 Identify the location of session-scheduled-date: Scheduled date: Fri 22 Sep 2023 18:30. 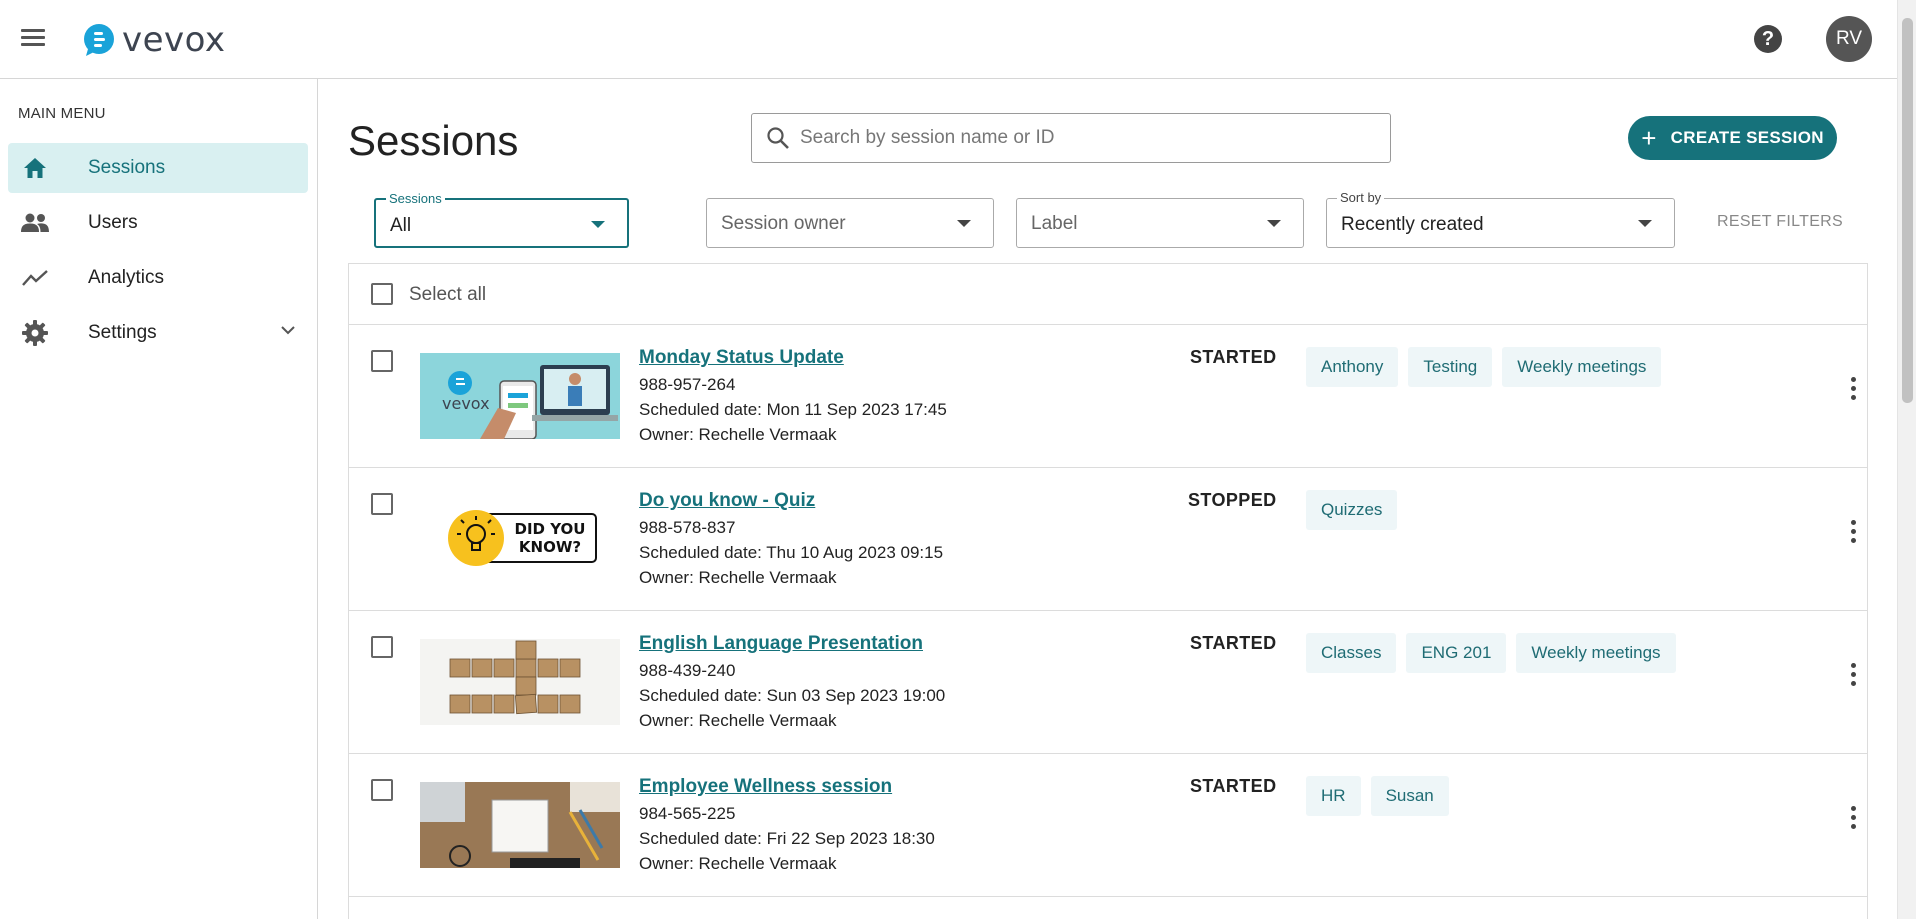
(787, 838).